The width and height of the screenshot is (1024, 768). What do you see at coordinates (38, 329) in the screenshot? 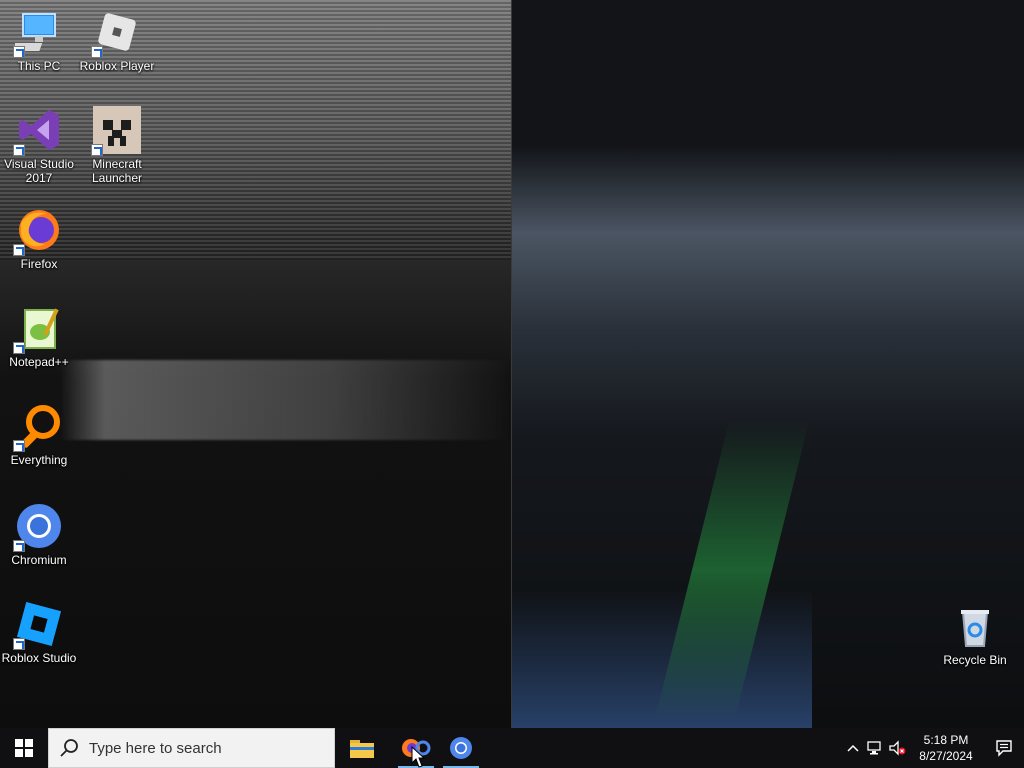
I see `notepad-plus-plus-icon` at bounding box center [38, 329].